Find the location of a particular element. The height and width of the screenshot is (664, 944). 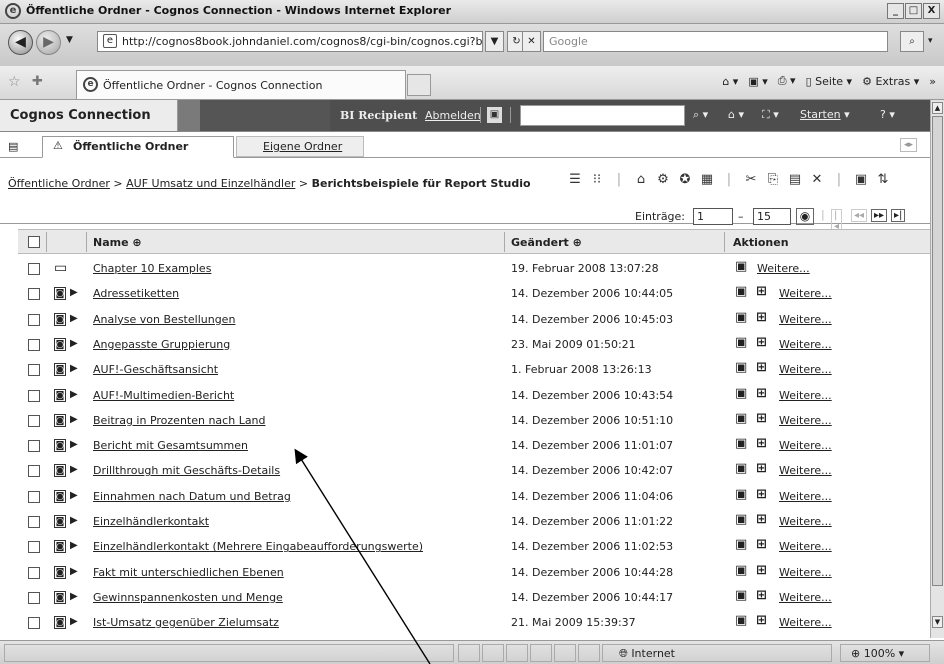

vertical-scrollbar: ▲ ▼ is located at coordinates (937, 369).